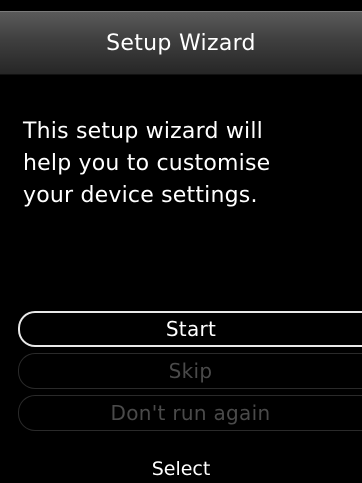 The width and height of the screenshot is (362, 483). I want to click on message-line-1: This setup wizard will, so click(143, 131).